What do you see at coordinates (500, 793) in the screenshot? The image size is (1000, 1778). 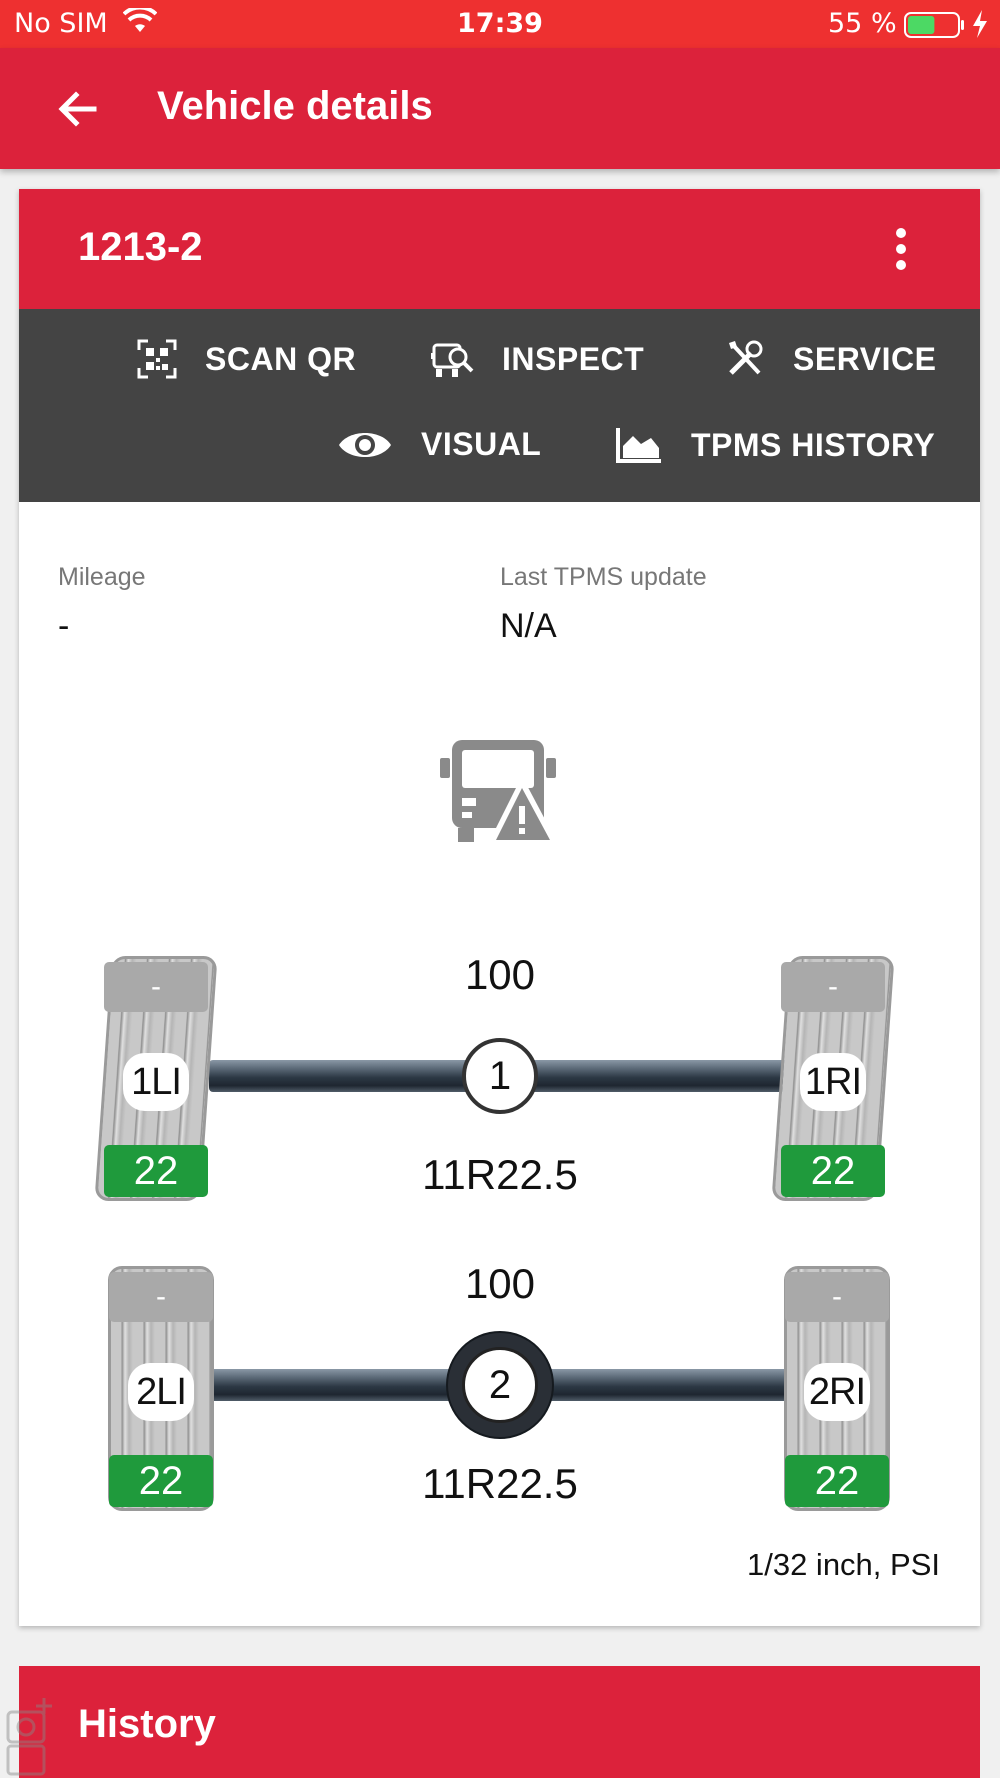 I see `truck-warning-icon` at bounding box center [500, 793].